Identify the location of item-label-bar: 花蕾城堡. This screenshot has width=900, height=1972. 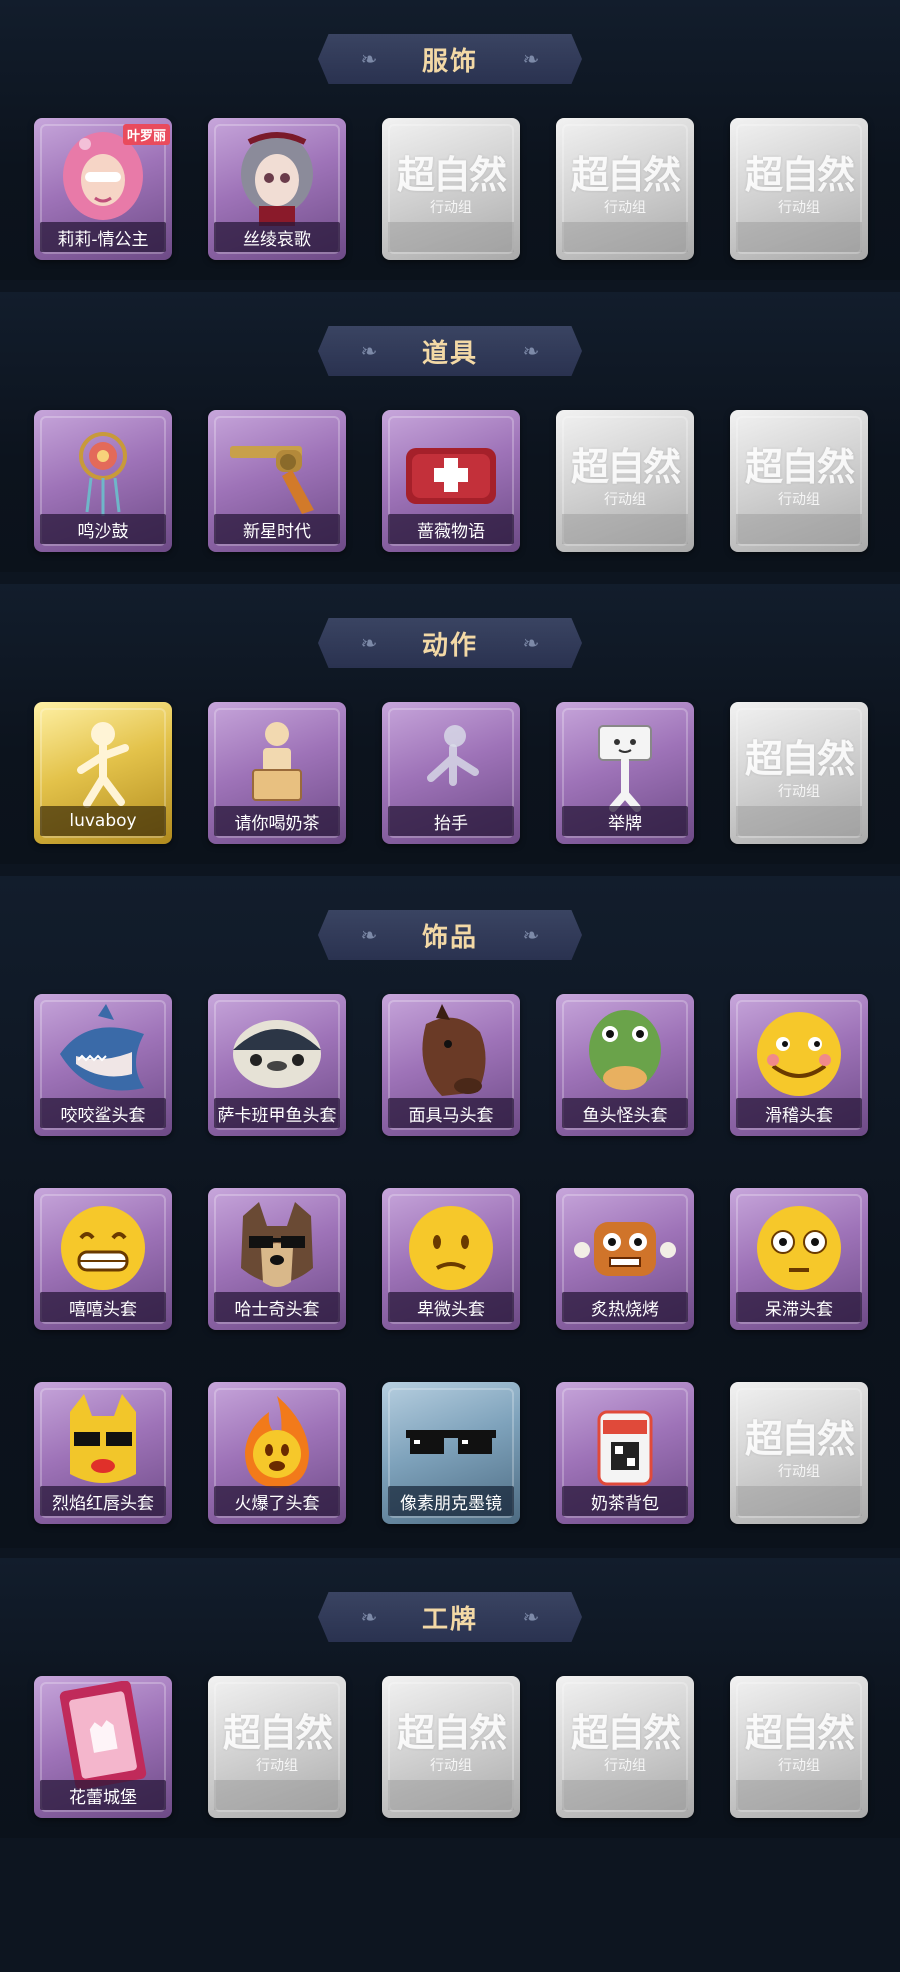
(103, 1795).